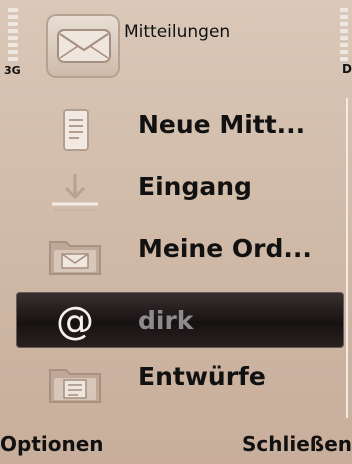  What do you see at coordinates (177, 32) in the screenshot?
I see `app-title: Mitteilungen` at bounding box center [177, 32].